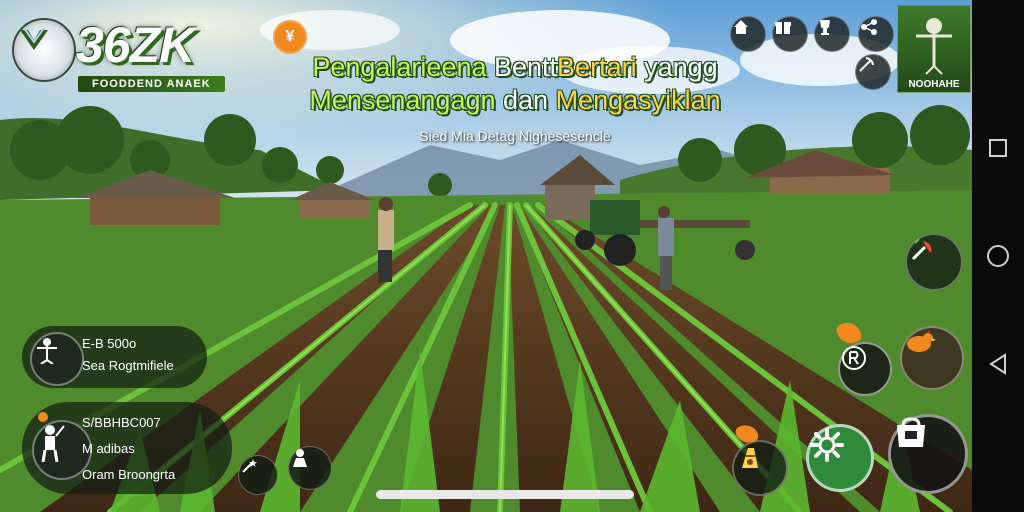  What do you see at coordinates (876, 34) in the screenshot?
I see `share-icon` at bounding box center [876, 34].